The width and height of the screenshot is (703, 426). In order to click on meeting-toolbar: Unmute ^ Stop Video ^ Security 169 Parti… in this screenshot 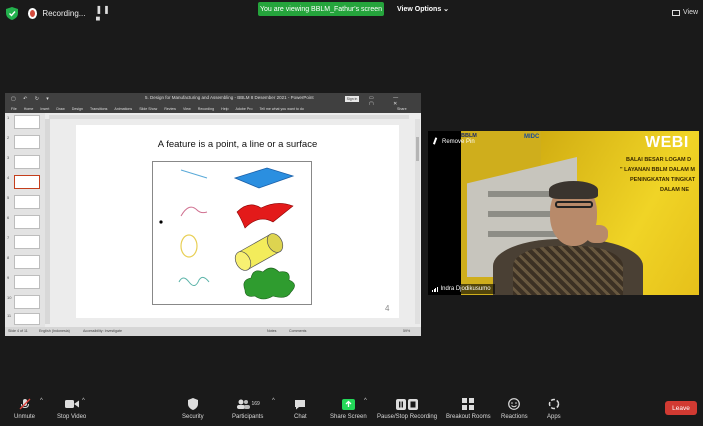, I will do `click(351, 409)`.